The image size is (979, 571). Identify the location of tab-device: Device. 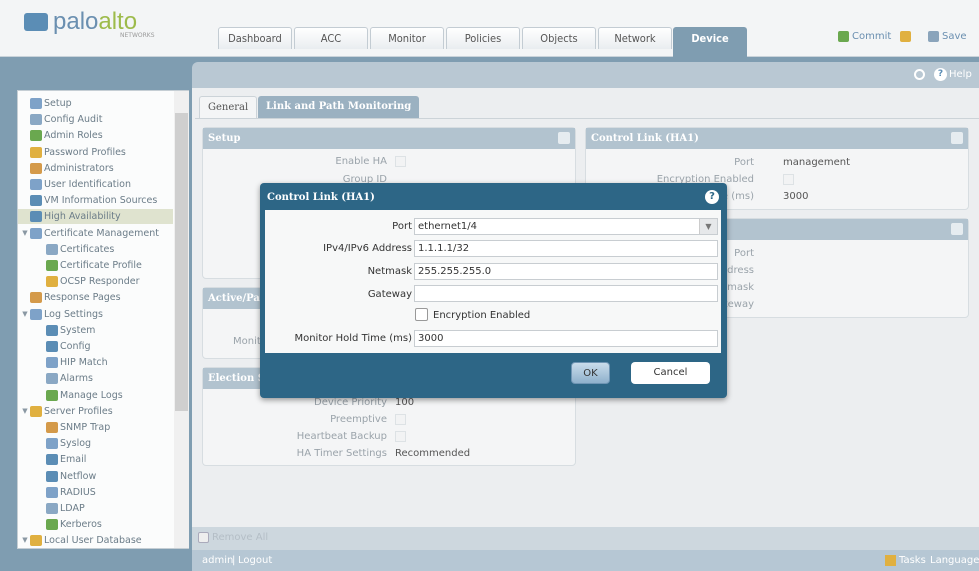
(710, 42).